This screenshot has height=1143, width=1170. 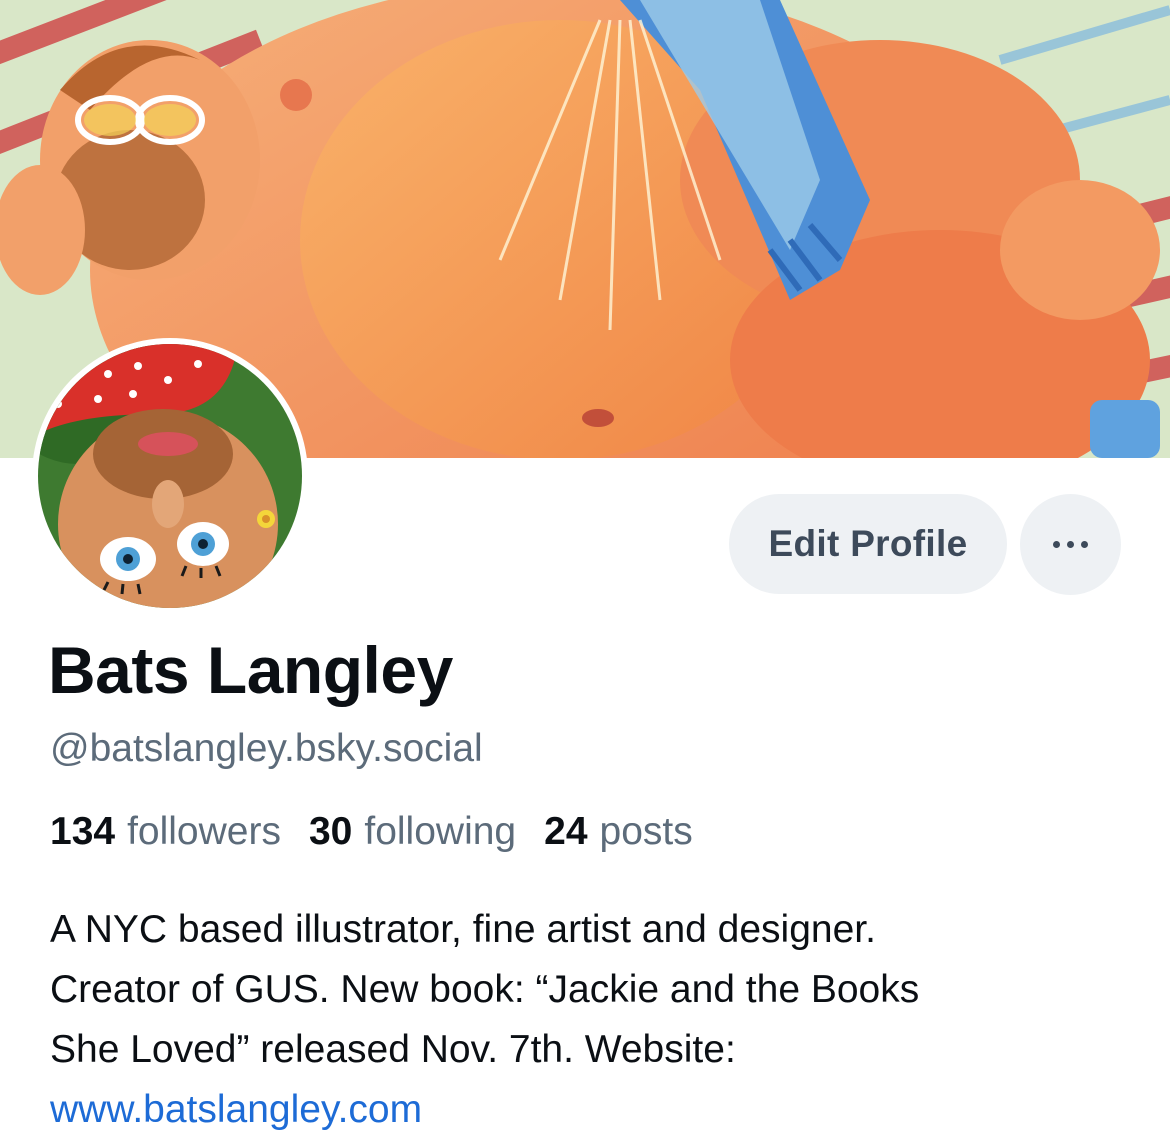 I want to click on profile-avatar, so click(x=170, y=476).